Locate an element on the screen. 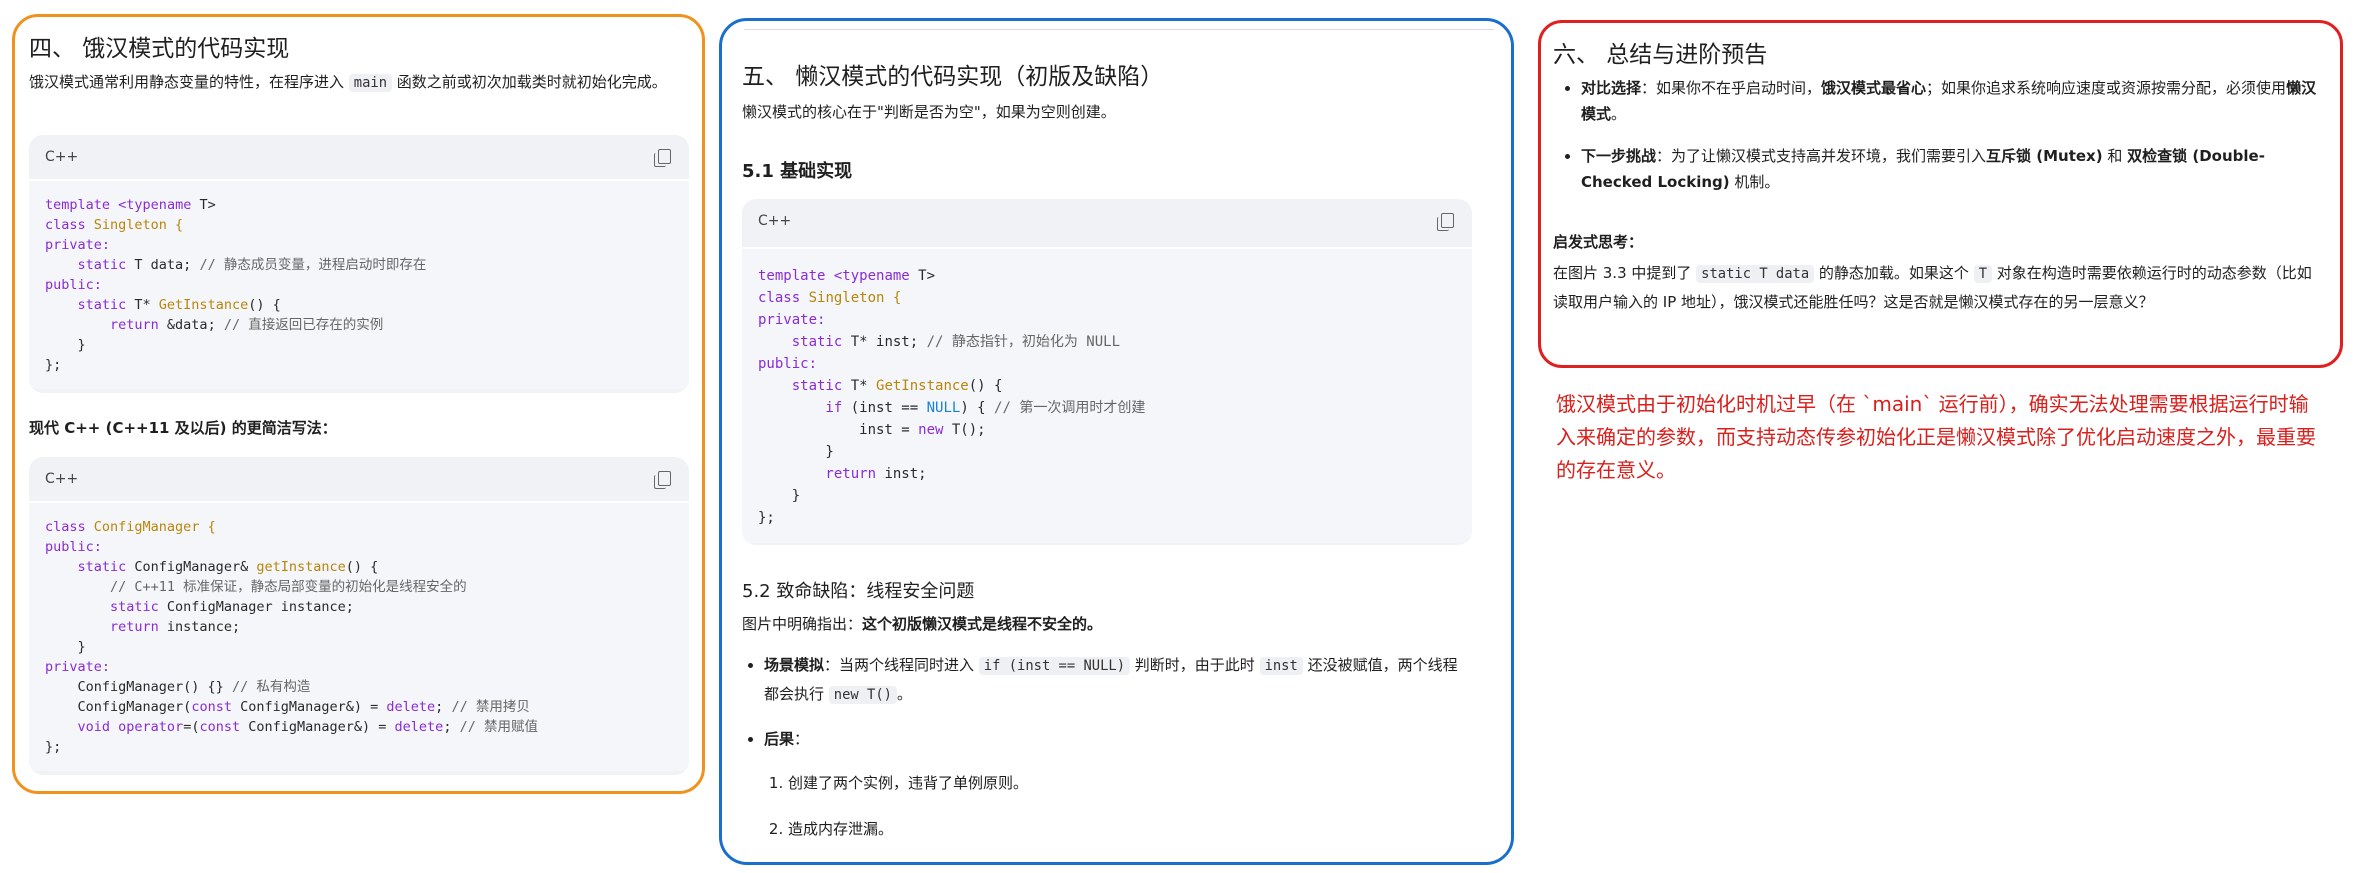 The height and width of the screenshot is (873, 2363). defect-label: 图片中明确指出： is located at coordinates (802, 624).